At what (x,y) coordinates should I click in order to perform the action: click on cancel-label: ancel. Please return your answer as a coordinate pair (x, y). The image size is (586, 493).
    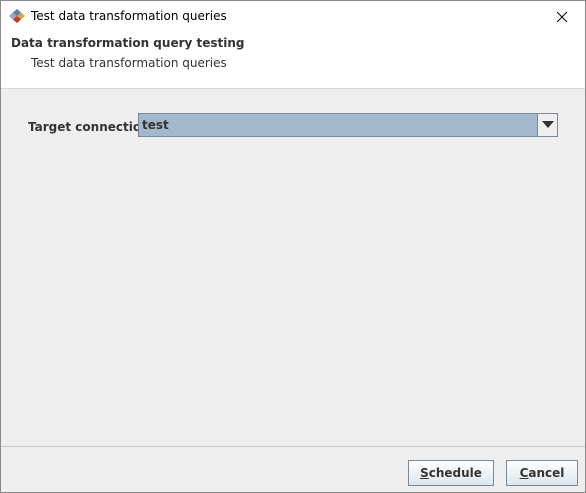
    Looking at the image, I should click on (546, 473).